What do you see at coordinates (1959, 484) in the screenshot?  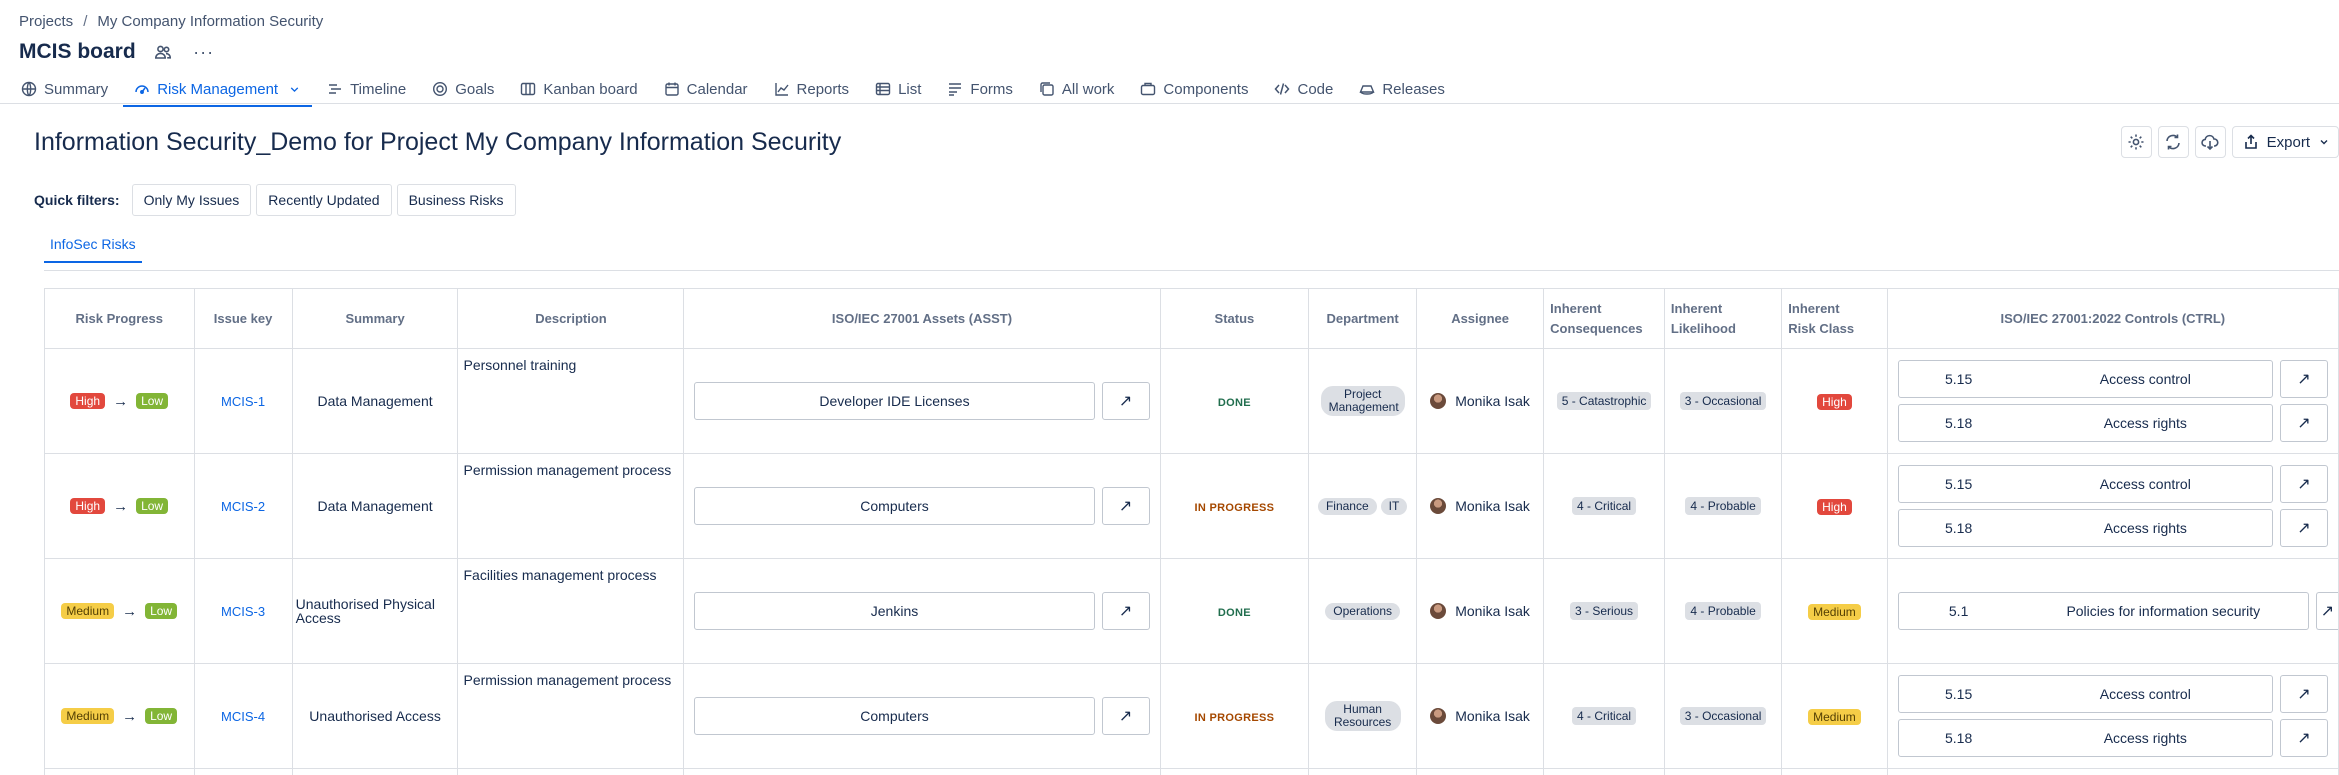 I see `control-number: 5.15` at bounding box center [1959, 484].